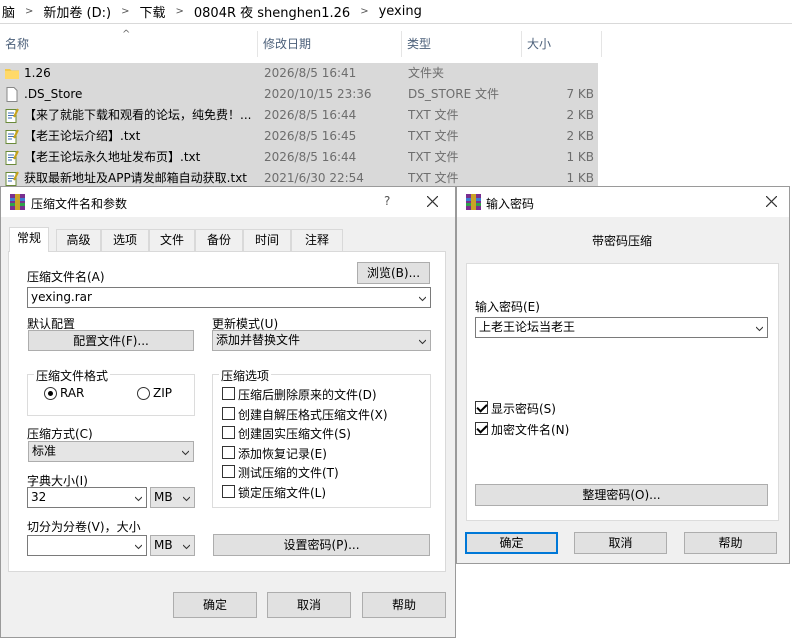  Describe the element at coordinates (299, 73) in the screenshot. I see `file-row: 1.26 2026/8/5 16:41 文件夹` at that location.